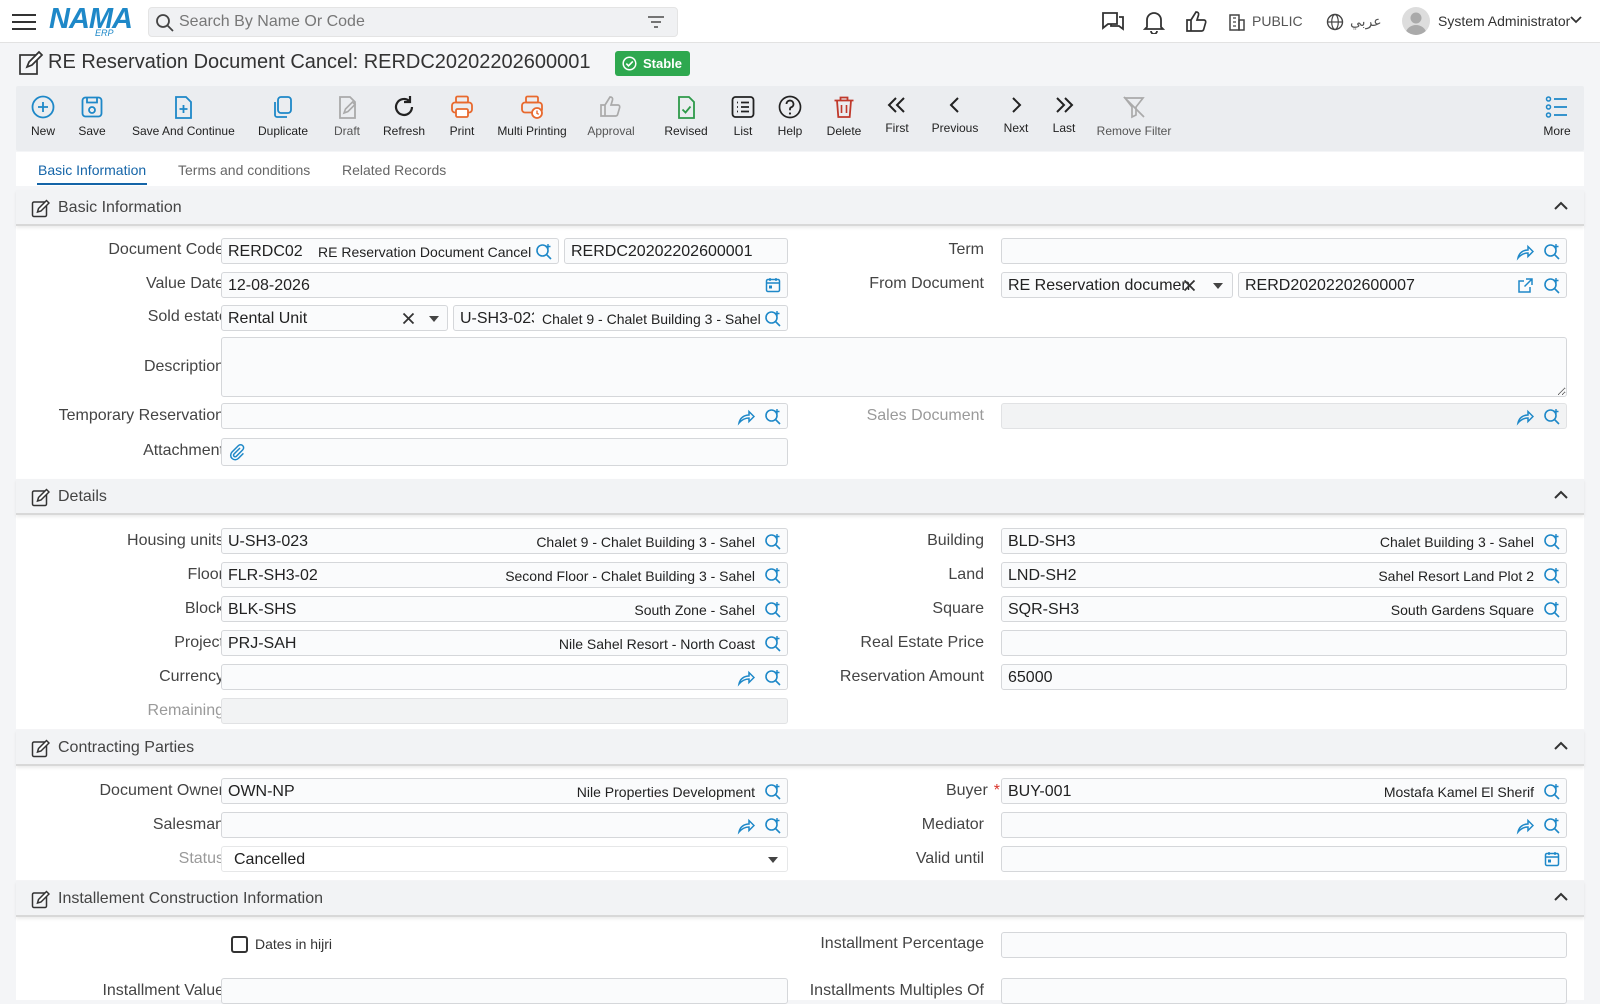 The image size is (1600, 1004). I want to click on new-button: New, so click(43, 116).